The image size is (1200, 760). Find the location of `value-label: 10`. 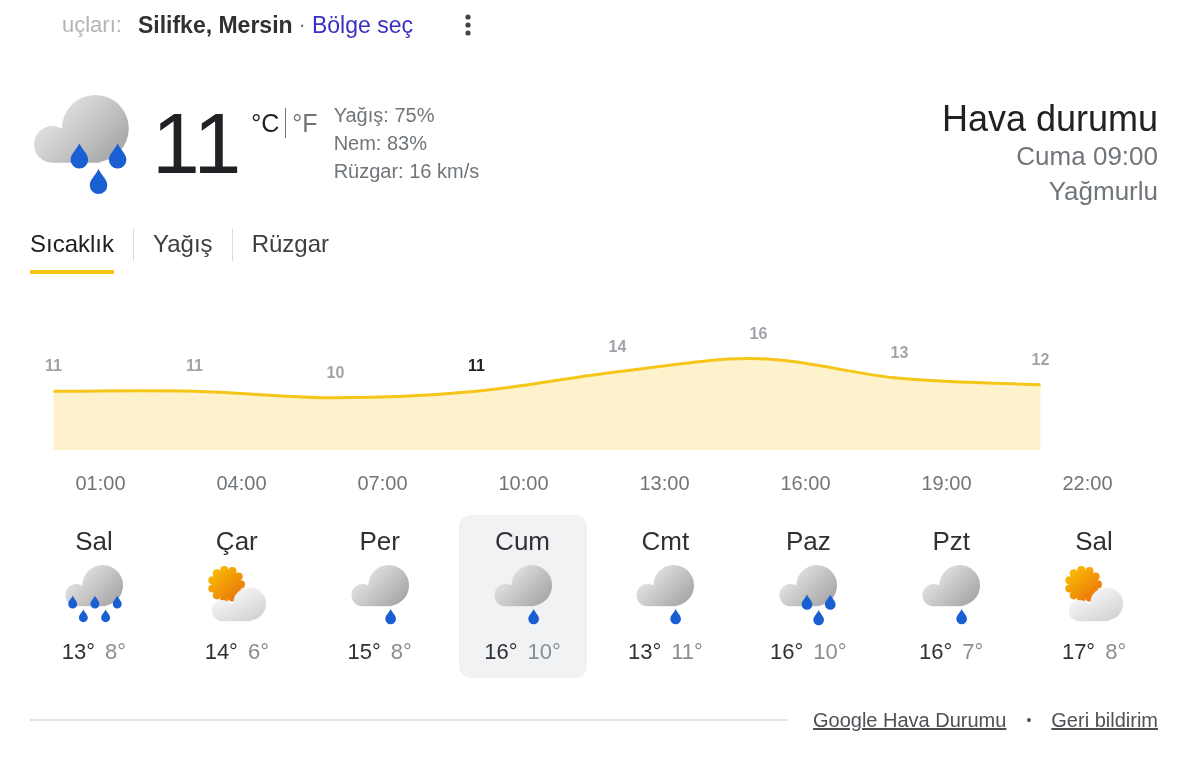

value-label: 10 is located at coordinates (335, 372).